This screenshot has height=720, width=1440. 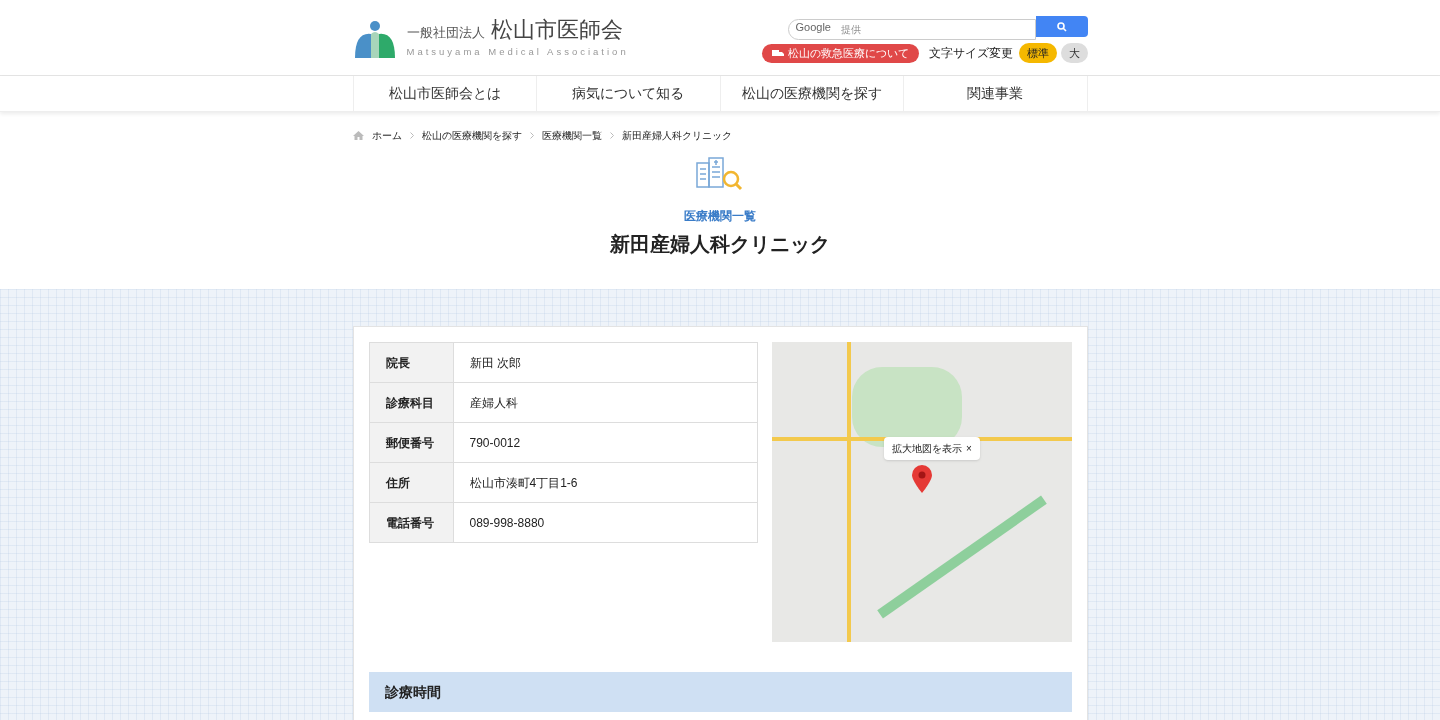 I want to click on breadcrumb-link: 医療機関一覧, so click(x=571, y=135).